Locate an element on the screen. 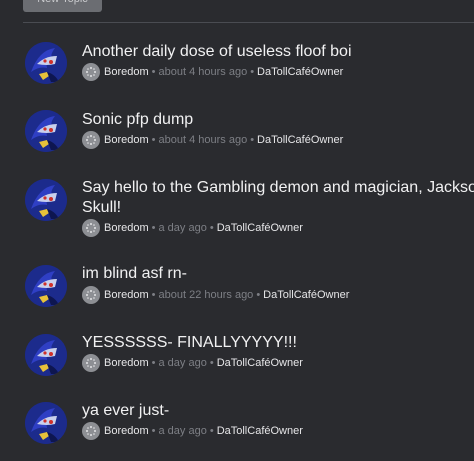 This screenshot has height=461, width=474. topic-title: Sonic pfp dump is located at coordinates (137, 120).